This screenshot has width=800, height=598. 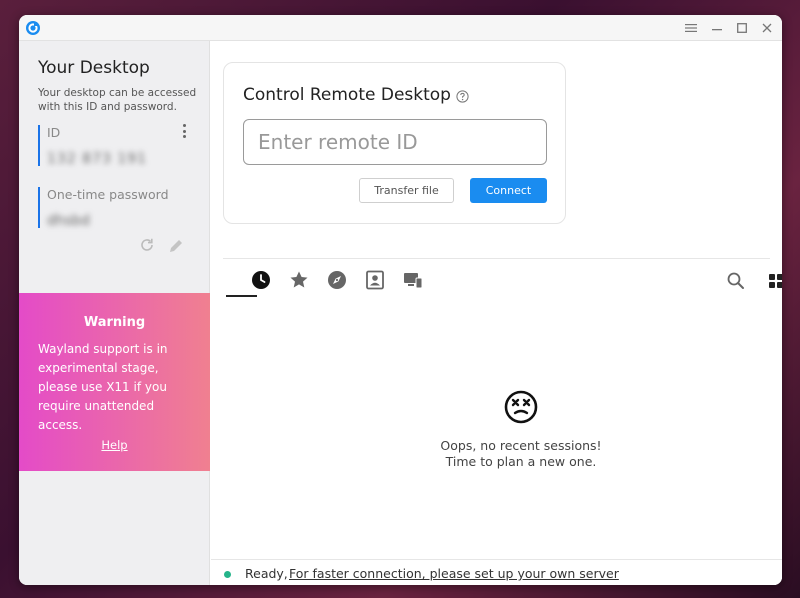 I want to click on help-link: Help, so click(x=114, y=445).